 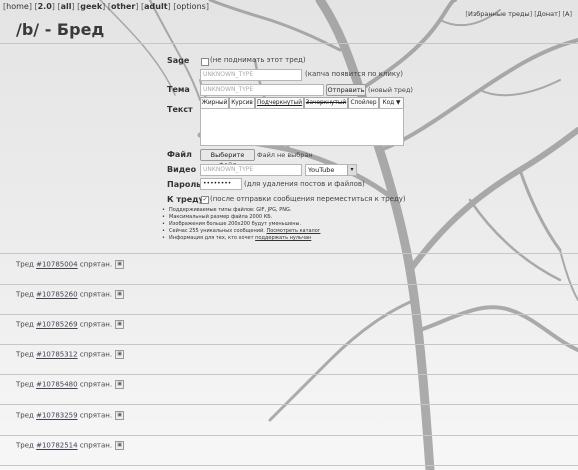 I want to click on nav-other-link: other, so click(x=123, y=6).